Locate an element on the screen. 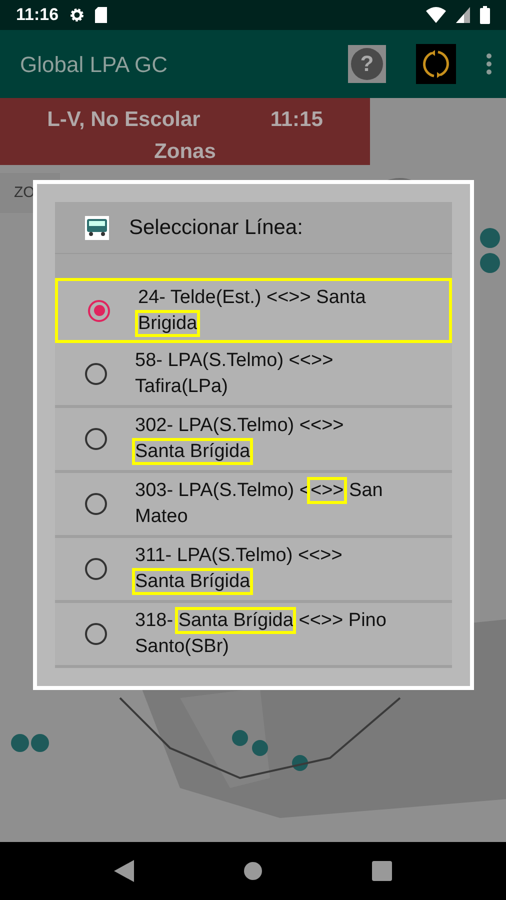 The width and height of the screenshot is (506, 900). line-option: 58- LPA(S.Telmo) <<>> Tafira(LPa) is located at coordinates (253, 375).